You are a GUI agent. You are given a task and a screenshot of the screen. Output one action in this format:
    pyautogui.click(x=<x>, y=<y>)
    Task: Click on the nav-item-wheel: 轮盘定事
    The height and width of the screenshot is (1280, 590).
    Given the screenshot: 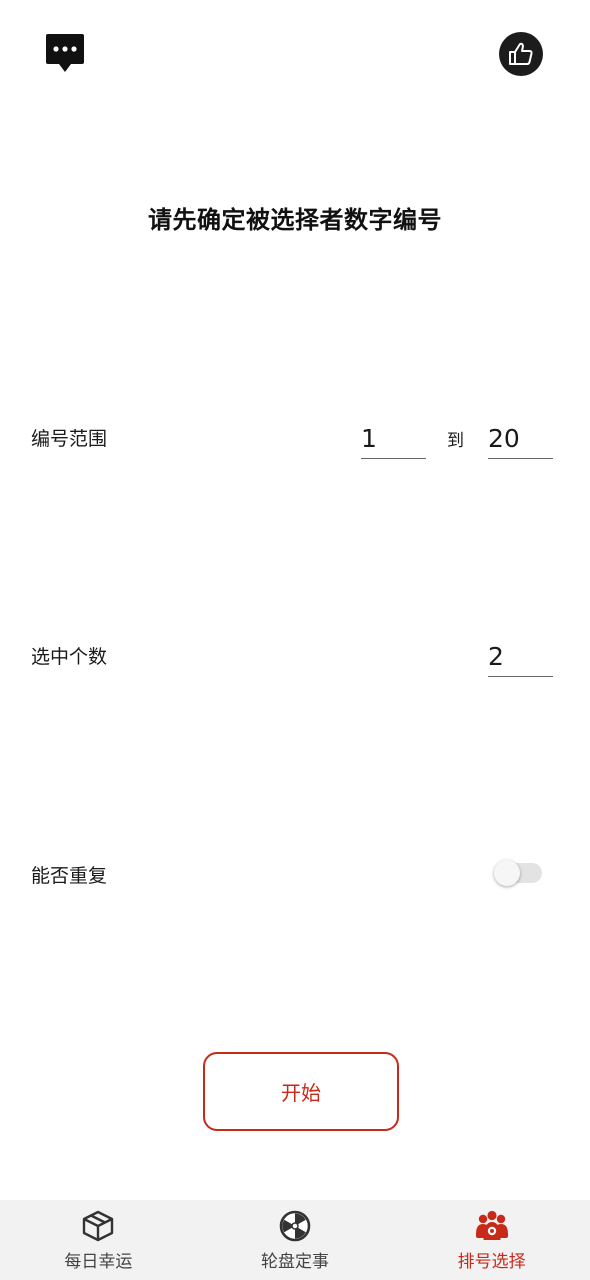 What is the action you would take?
    pyautogui.click(x=295, y=1240)
    